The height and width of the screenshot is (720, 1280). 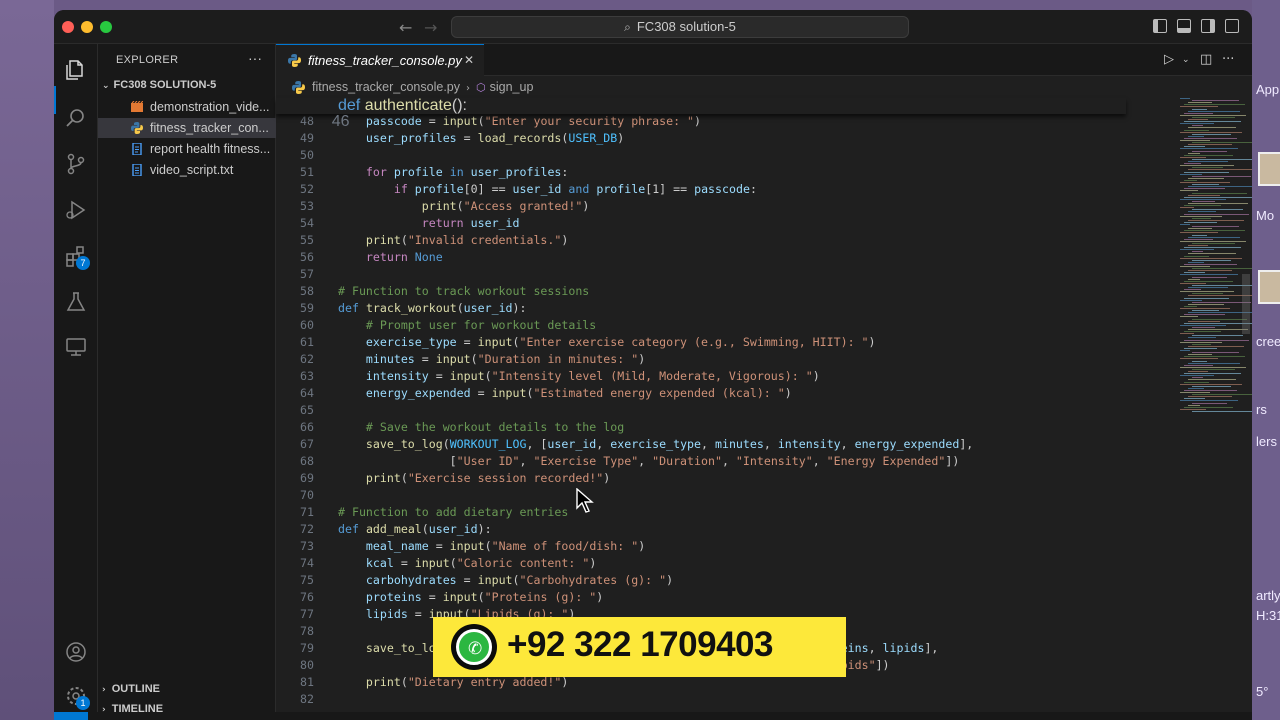 What do you see at coordinates (512, 87) in the screenshot?
I see `breadcrumb-symbol: sign_up` at bounding box center [512, 87].